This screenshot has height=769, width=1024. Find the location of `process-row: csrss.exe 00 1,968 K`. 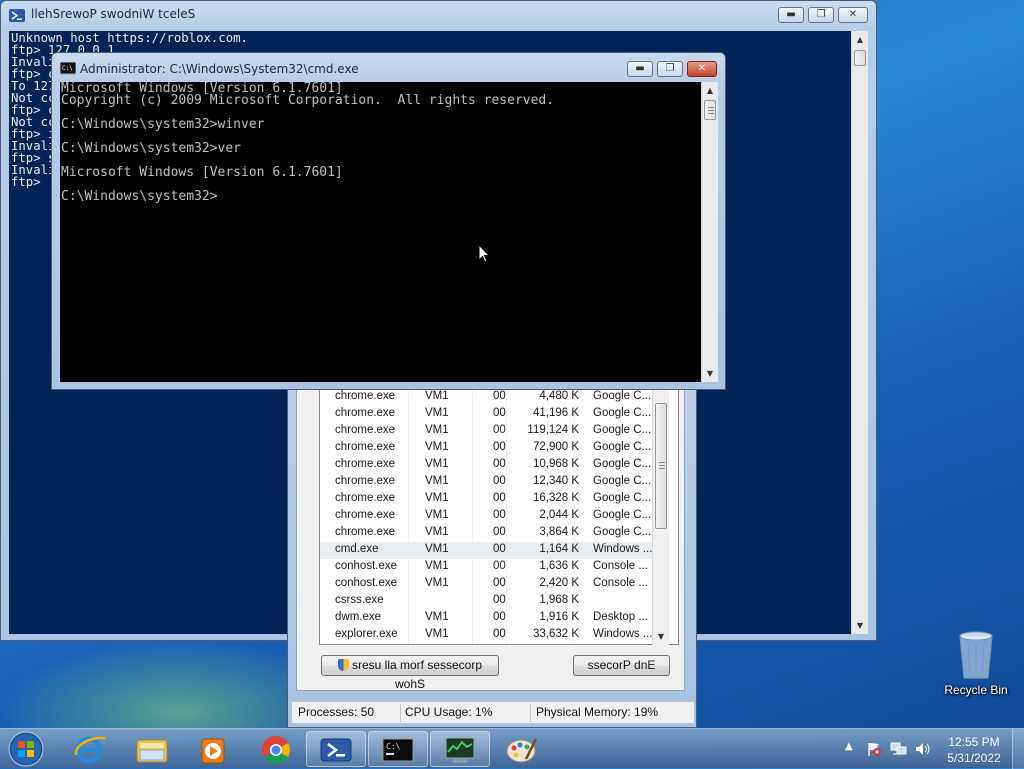

process-row: csrss.exe 00 1,968 K is located at coordinates (492, 601).